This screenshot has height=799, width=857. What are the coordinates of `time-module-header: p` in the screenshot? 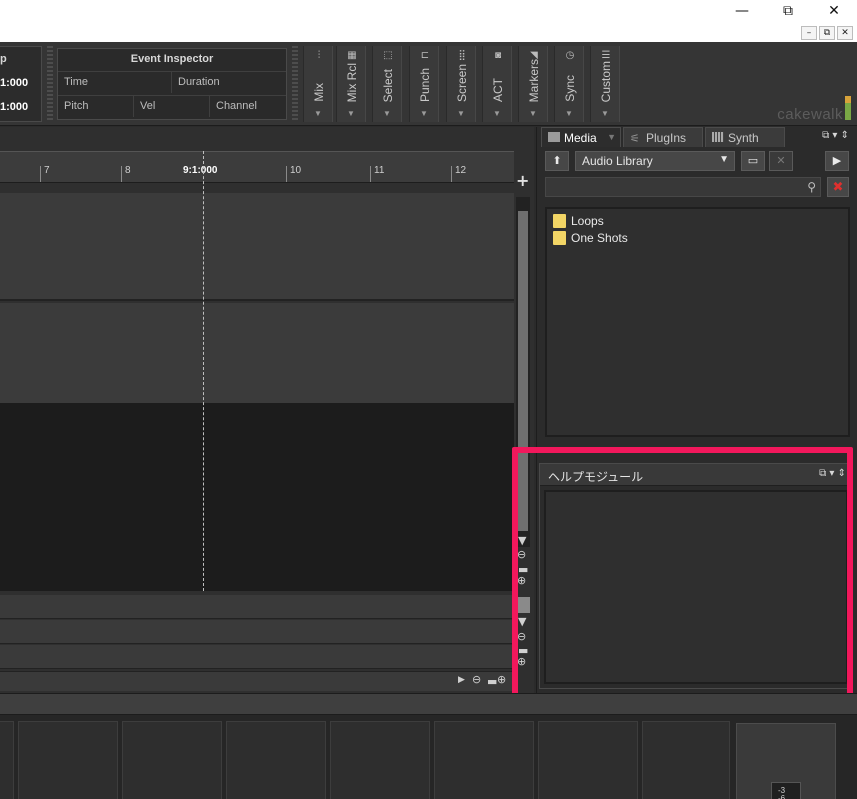 It's located at (3, 59).